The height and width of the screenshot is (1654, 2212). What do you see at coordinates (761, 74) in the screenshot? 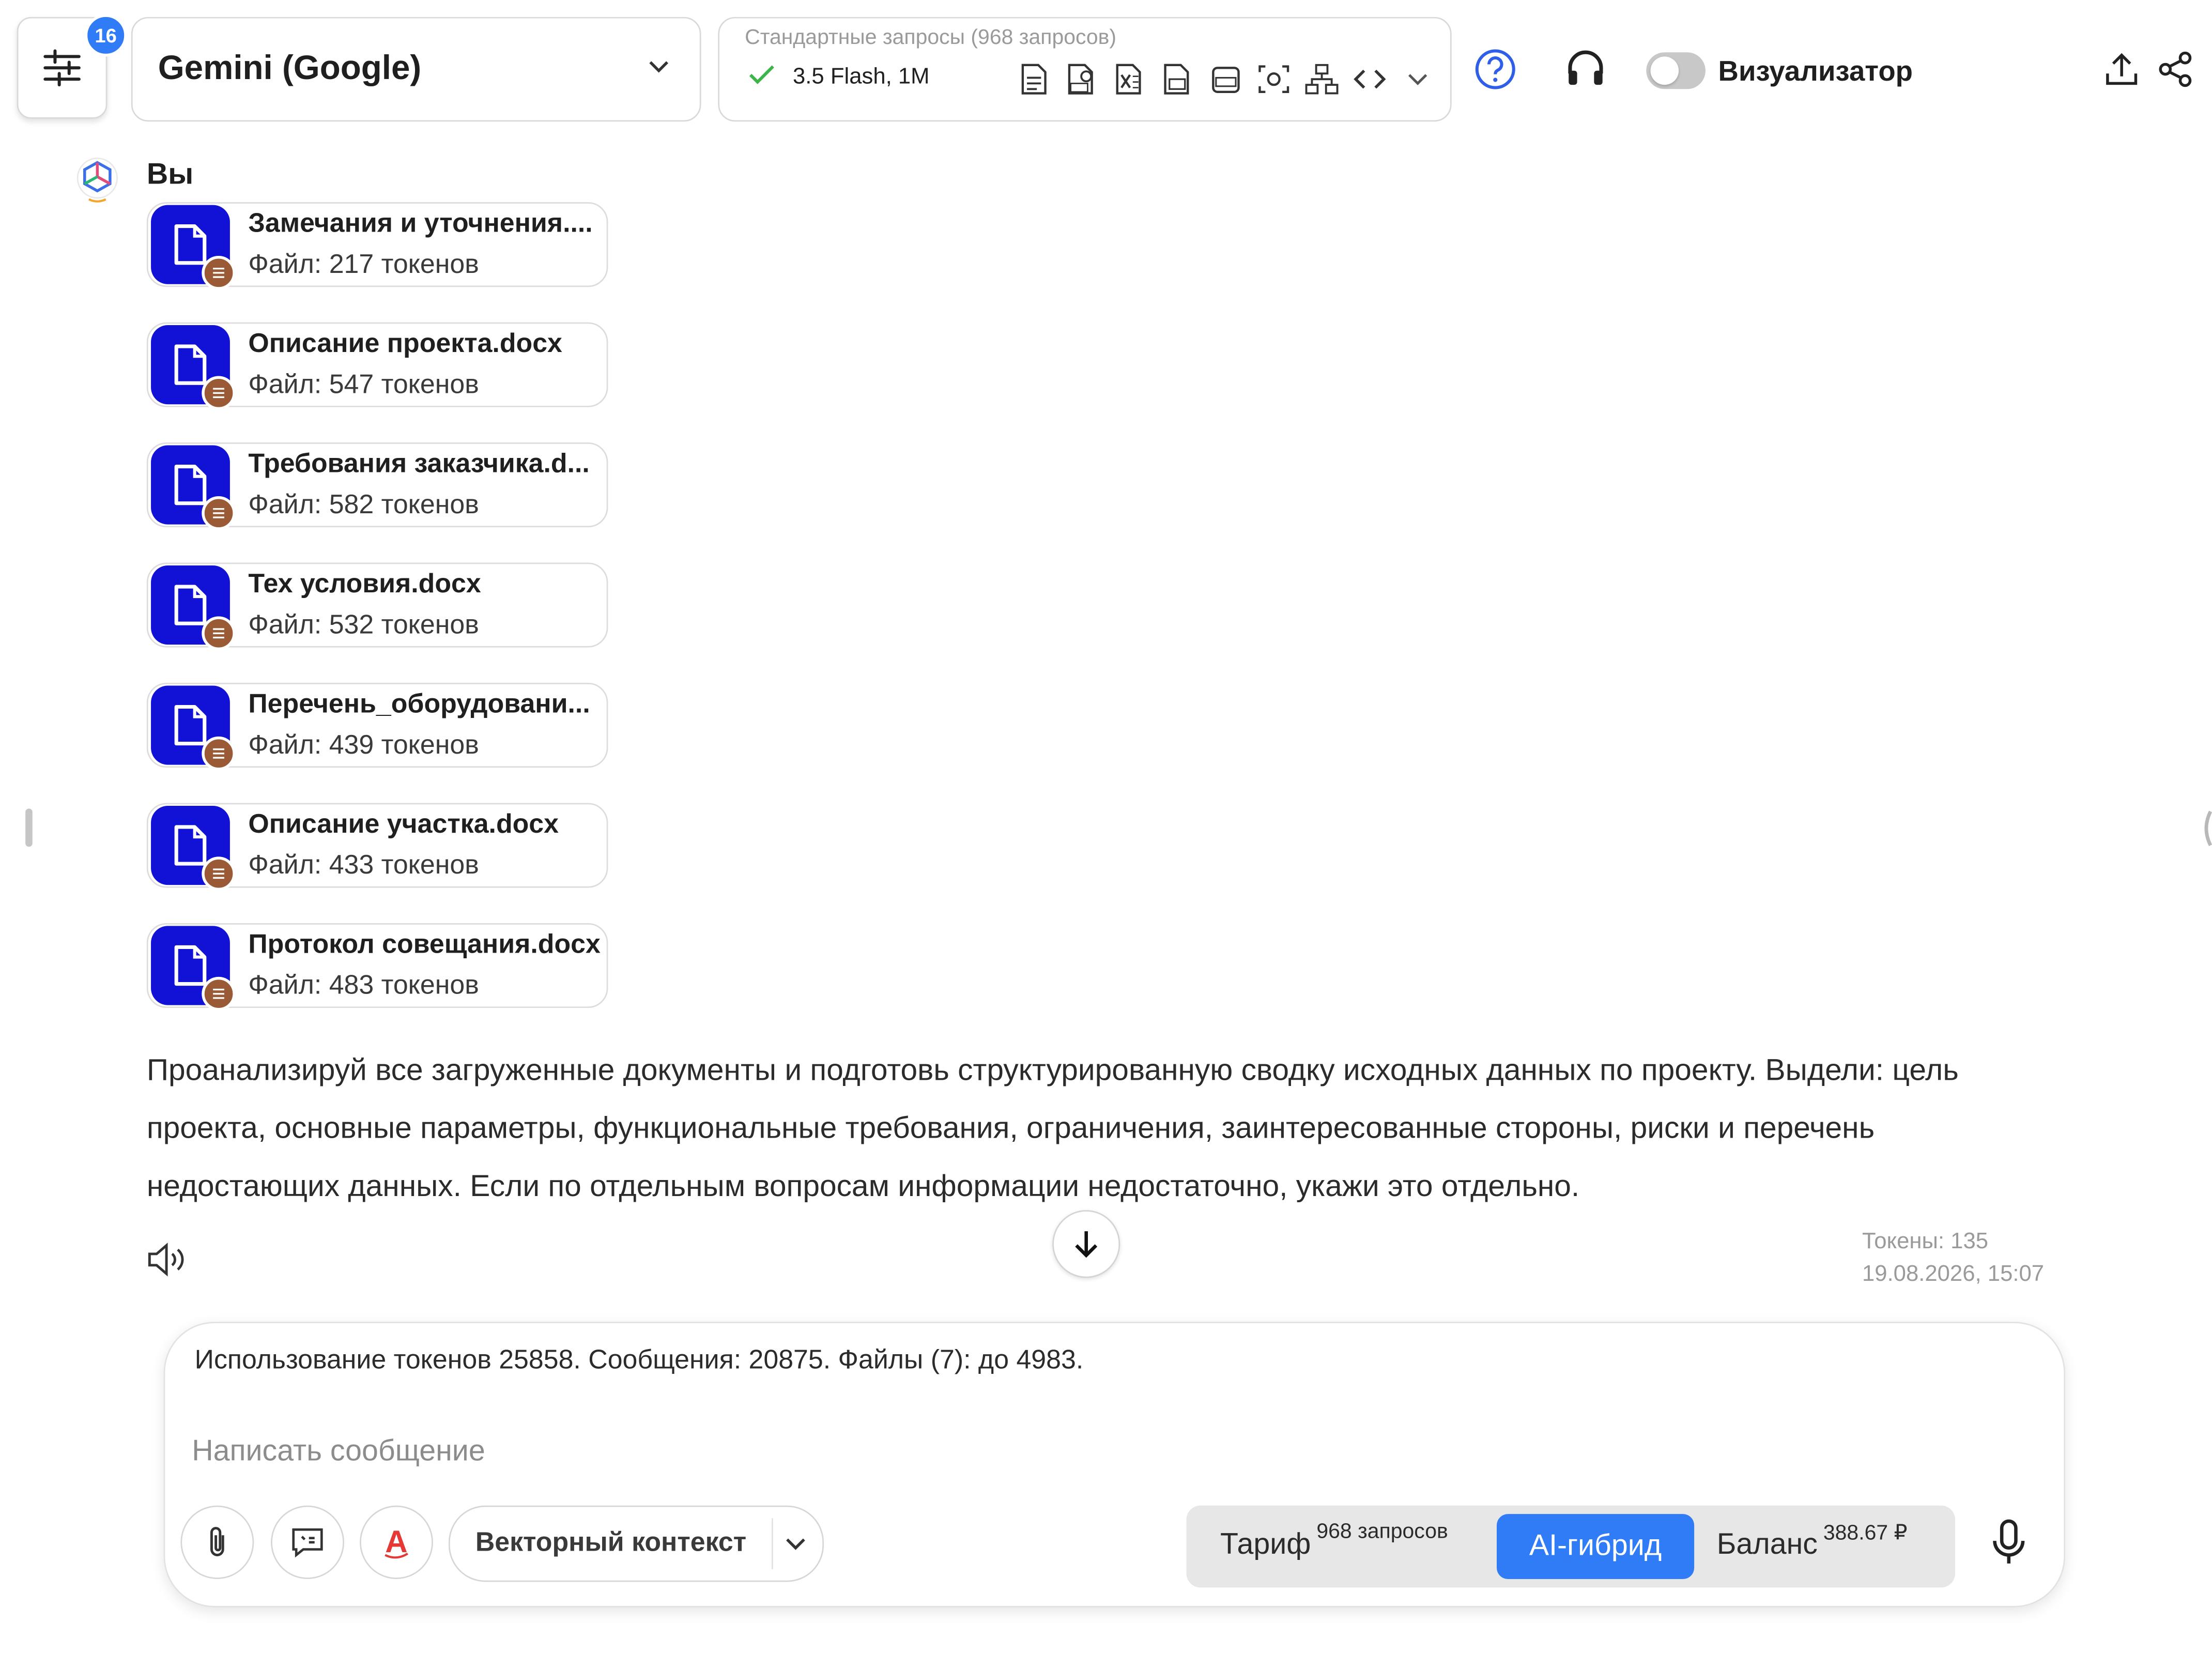
I see `check-icon` at bounding box center [761, 74].